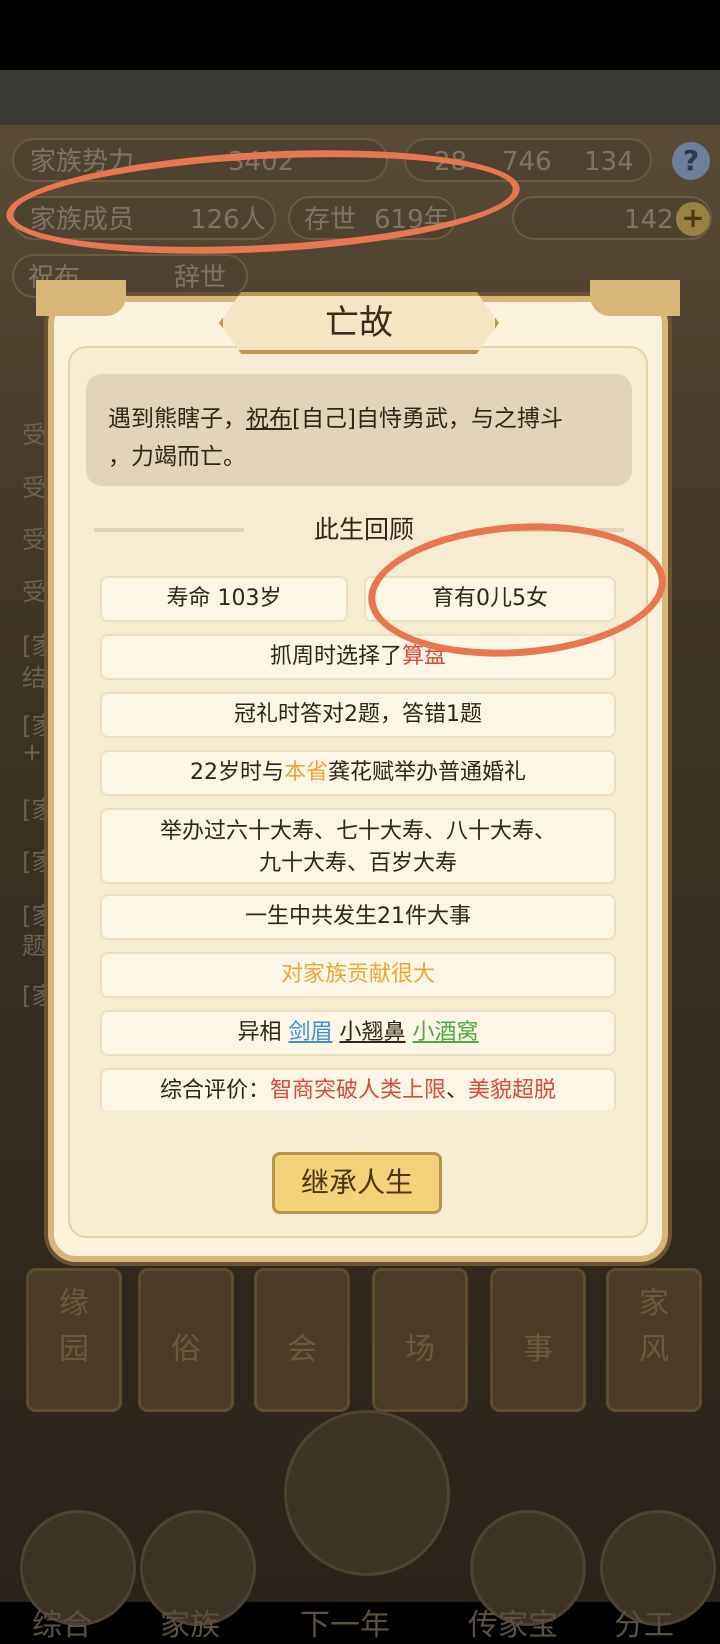 This screenshot has height=1644, width=720. What do you see at coordinates (345, 1622) in the screenshot?
I see `nav-next-year: 下一年` at bounding box center [345, 1622].